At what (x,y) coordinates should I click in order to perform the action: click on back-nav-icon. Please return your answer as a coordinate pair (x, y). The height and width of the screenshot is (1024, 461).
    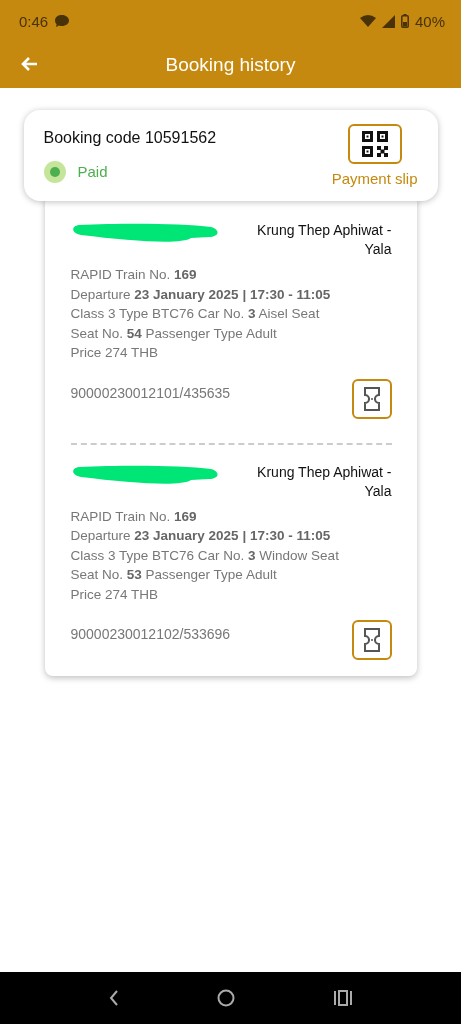
    Looking at the image, I should click on (114, 998).